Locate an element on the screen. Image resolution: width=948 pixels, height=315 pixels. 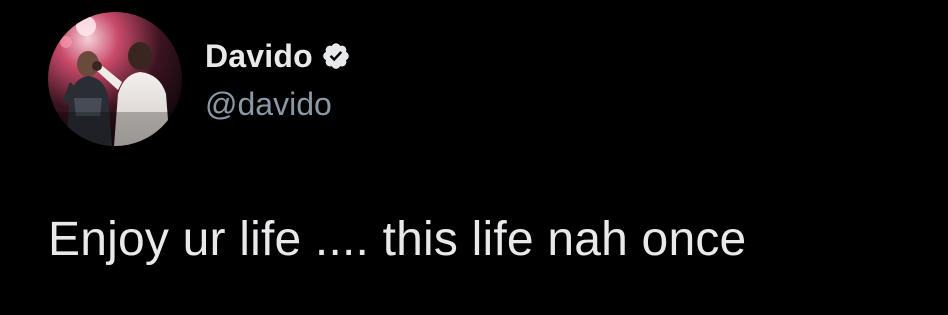
author-identity: Davido @davido is located at coordinates (278, 78).